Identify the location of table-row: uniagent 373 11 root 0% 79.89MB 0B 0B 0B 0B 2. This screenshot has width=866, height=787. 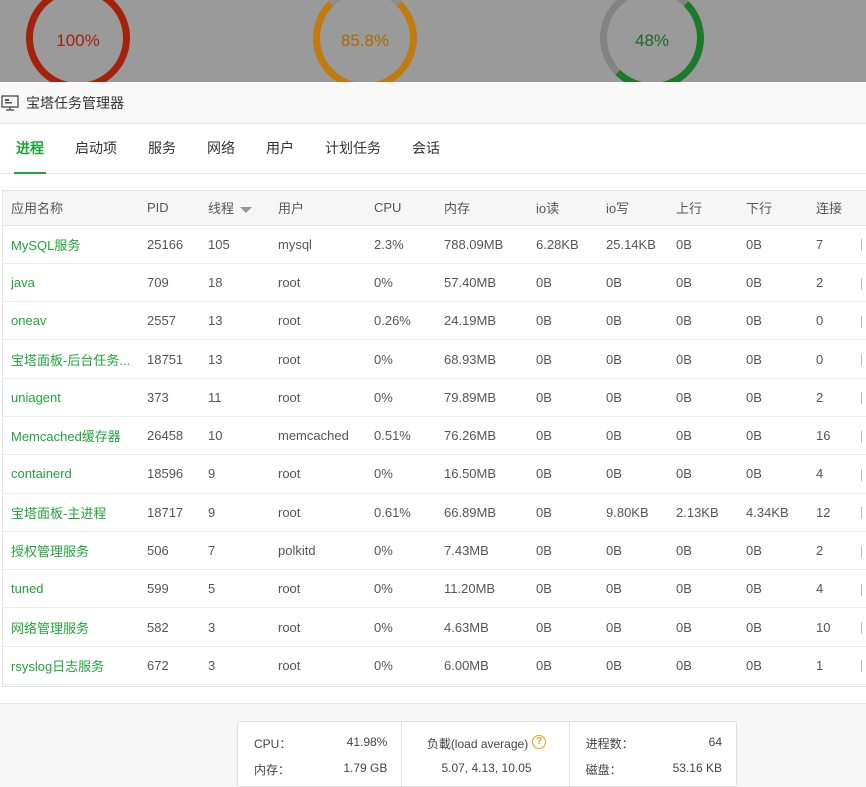
(434, 397).